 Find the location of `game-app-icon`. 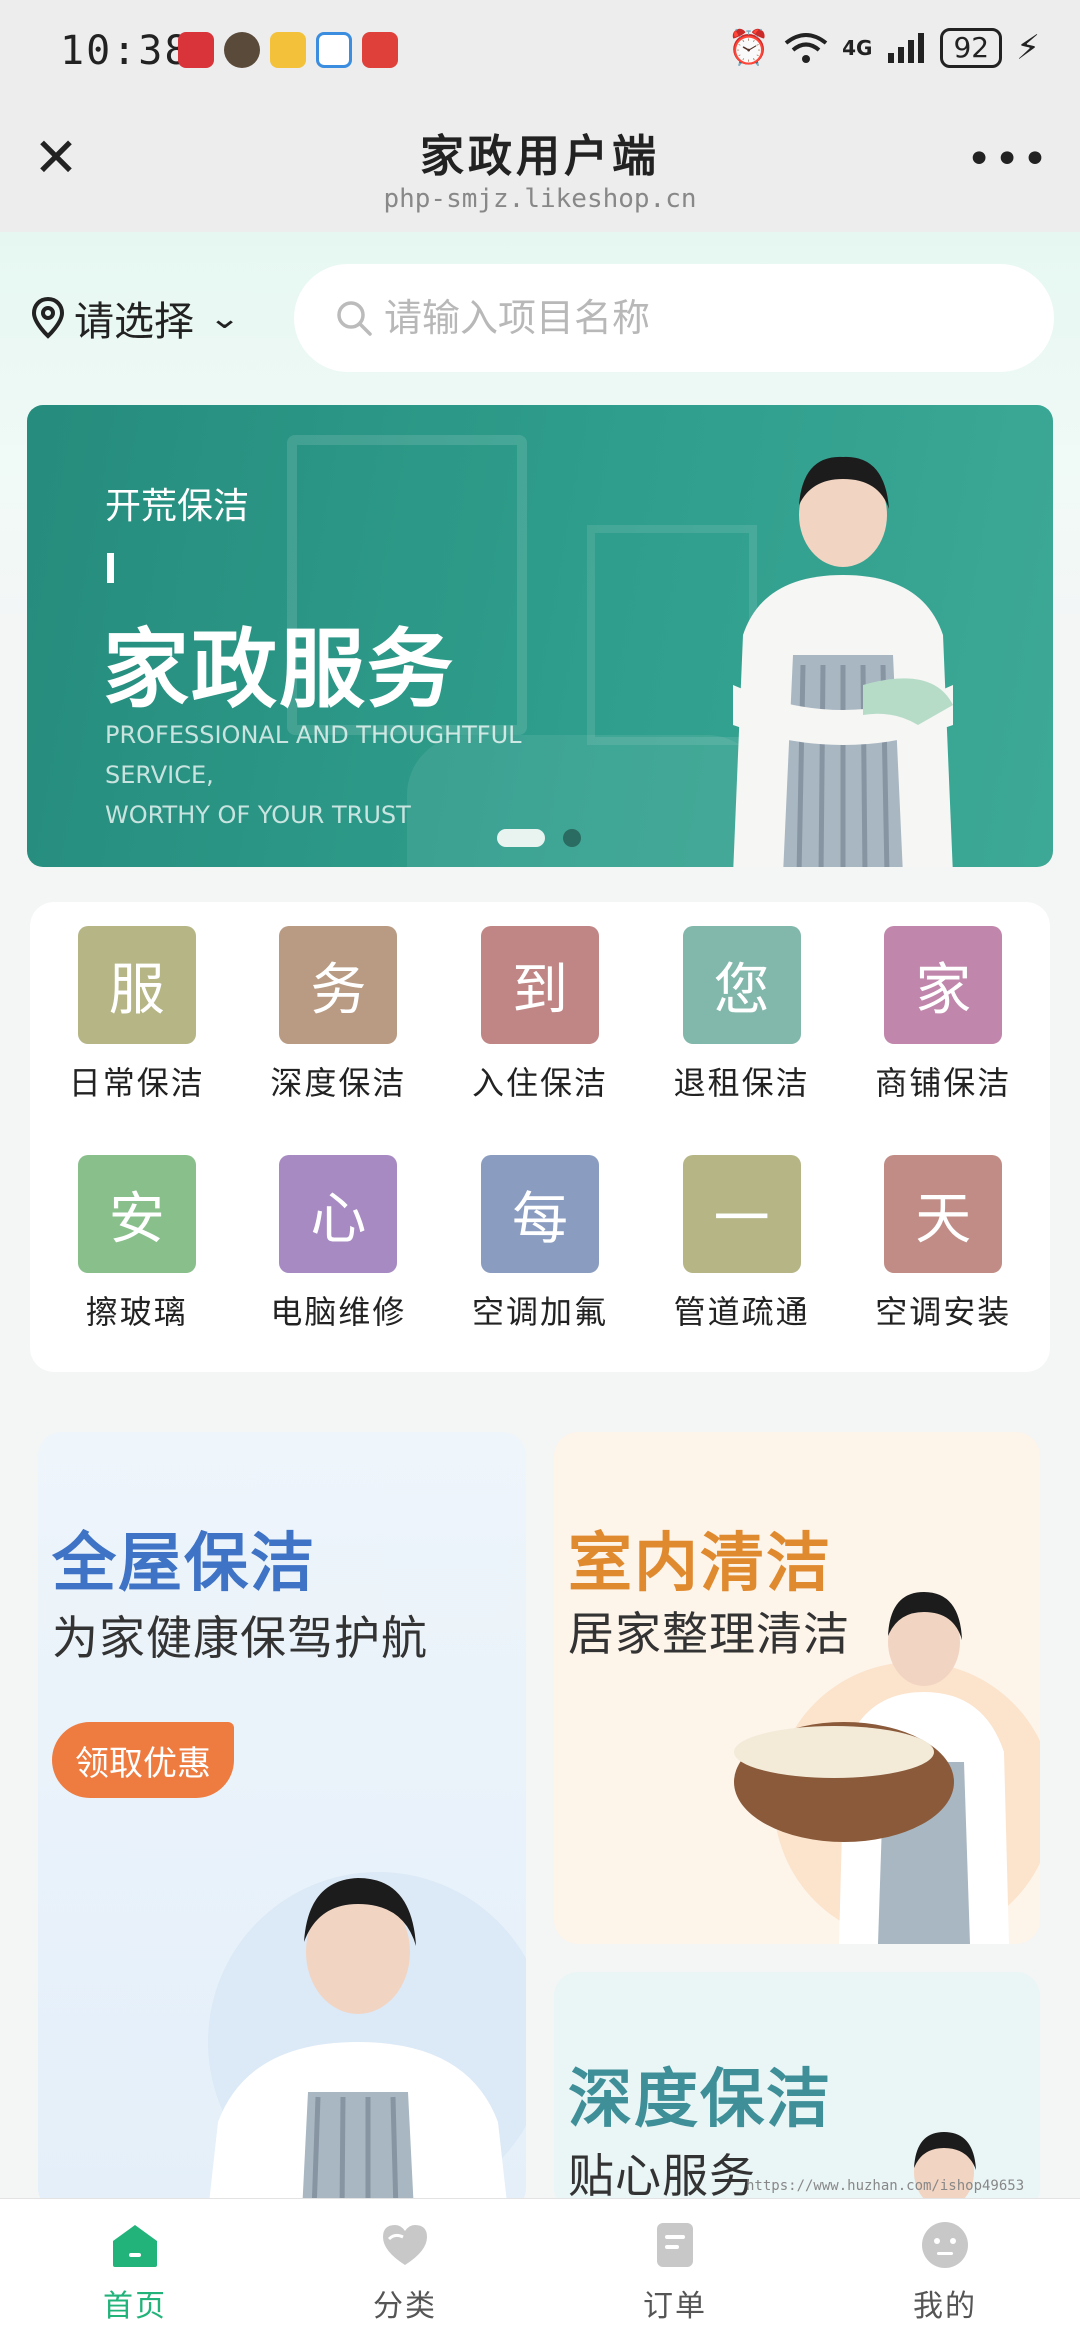

game-app-icon is located at coordinates (380, 50).